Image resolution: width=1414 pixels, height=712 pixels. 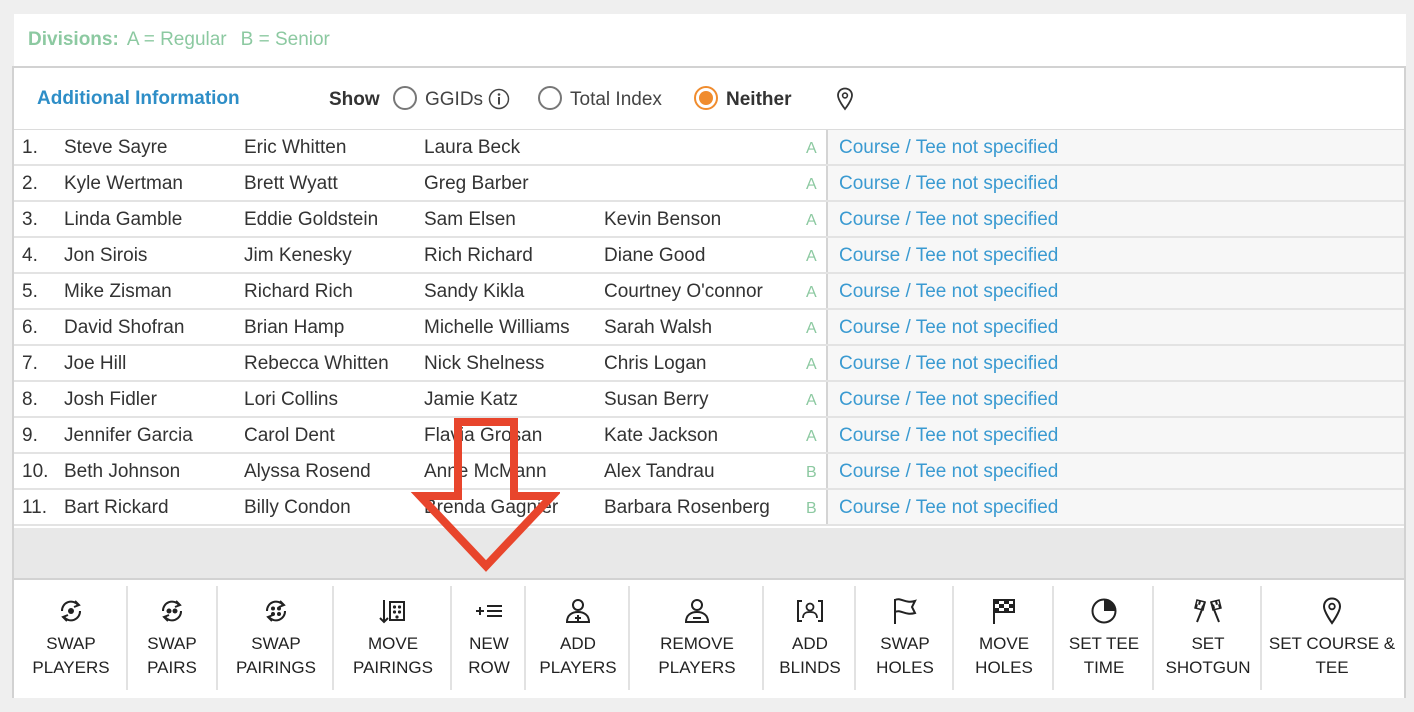 What do you see at coordinates (151, 436) in the screenshot?
I see `player-name: Jennifer Garcia` at bounding box center [151, 436].